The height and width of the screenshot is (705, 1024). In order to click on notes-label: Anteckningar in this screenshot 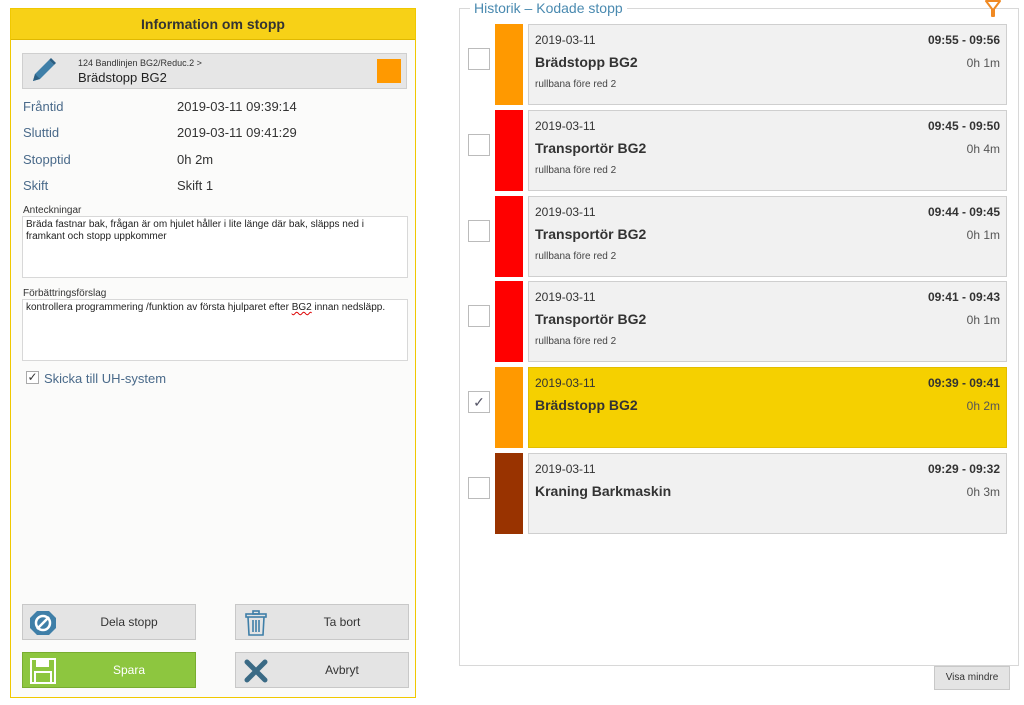, I will do `click(52, 210)`.